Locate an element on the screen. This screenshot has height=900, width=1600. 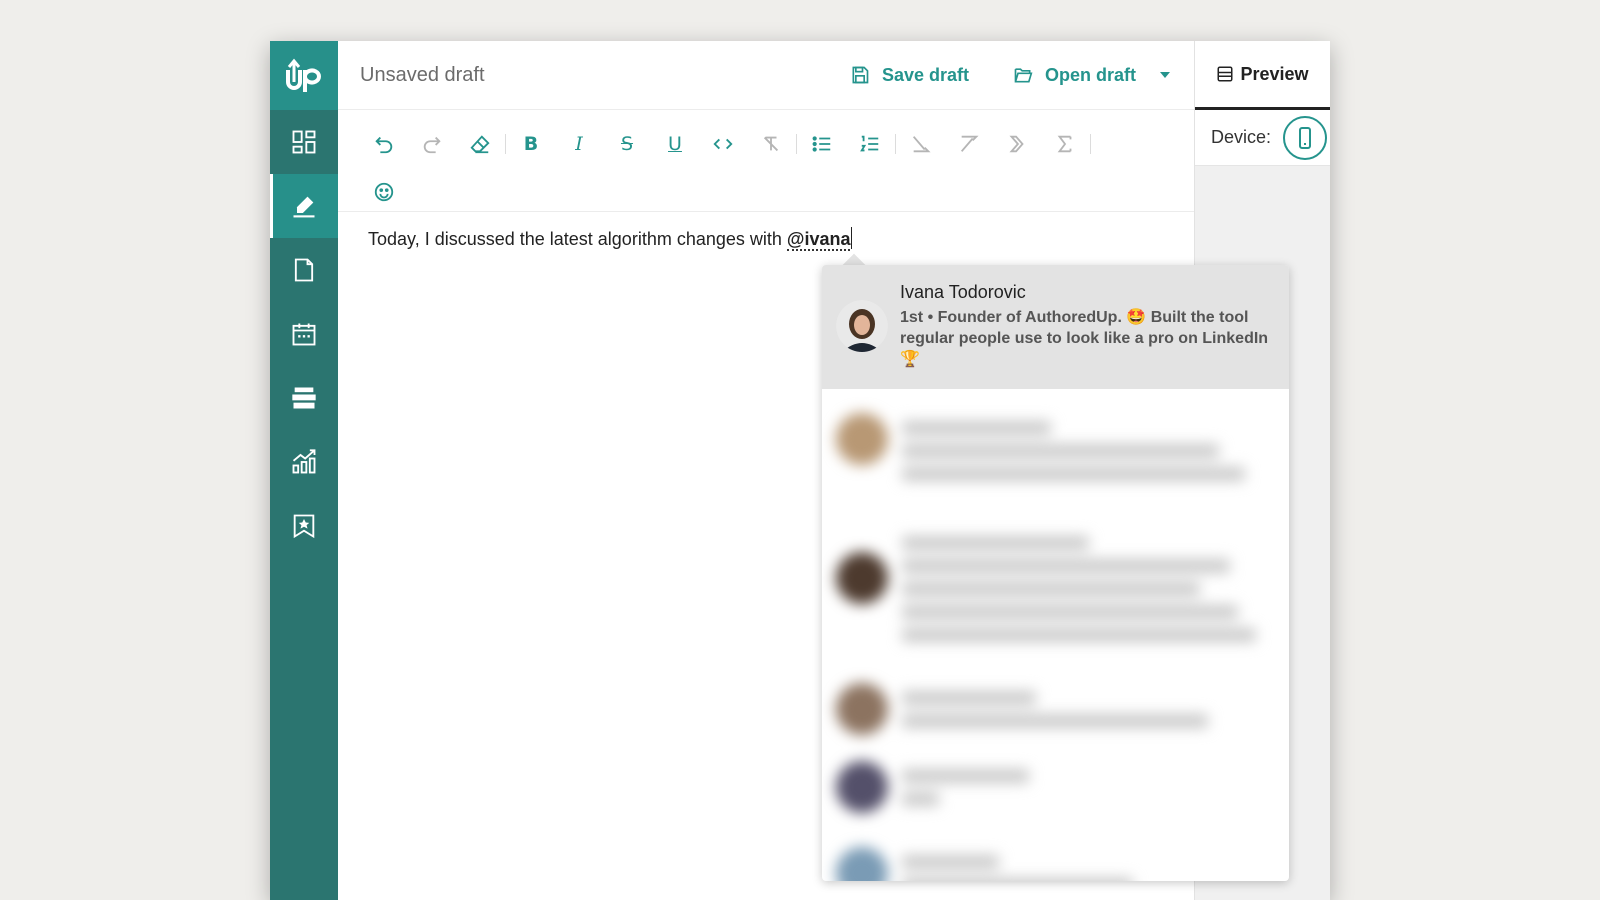
strikethrough-button: S is located at coordinates (627, 144).